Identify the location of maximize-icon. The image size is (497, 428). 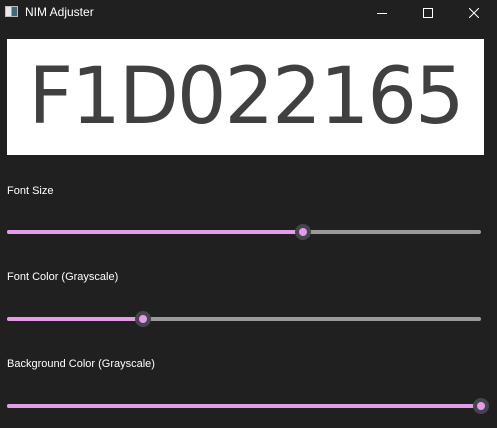
(428, 12).